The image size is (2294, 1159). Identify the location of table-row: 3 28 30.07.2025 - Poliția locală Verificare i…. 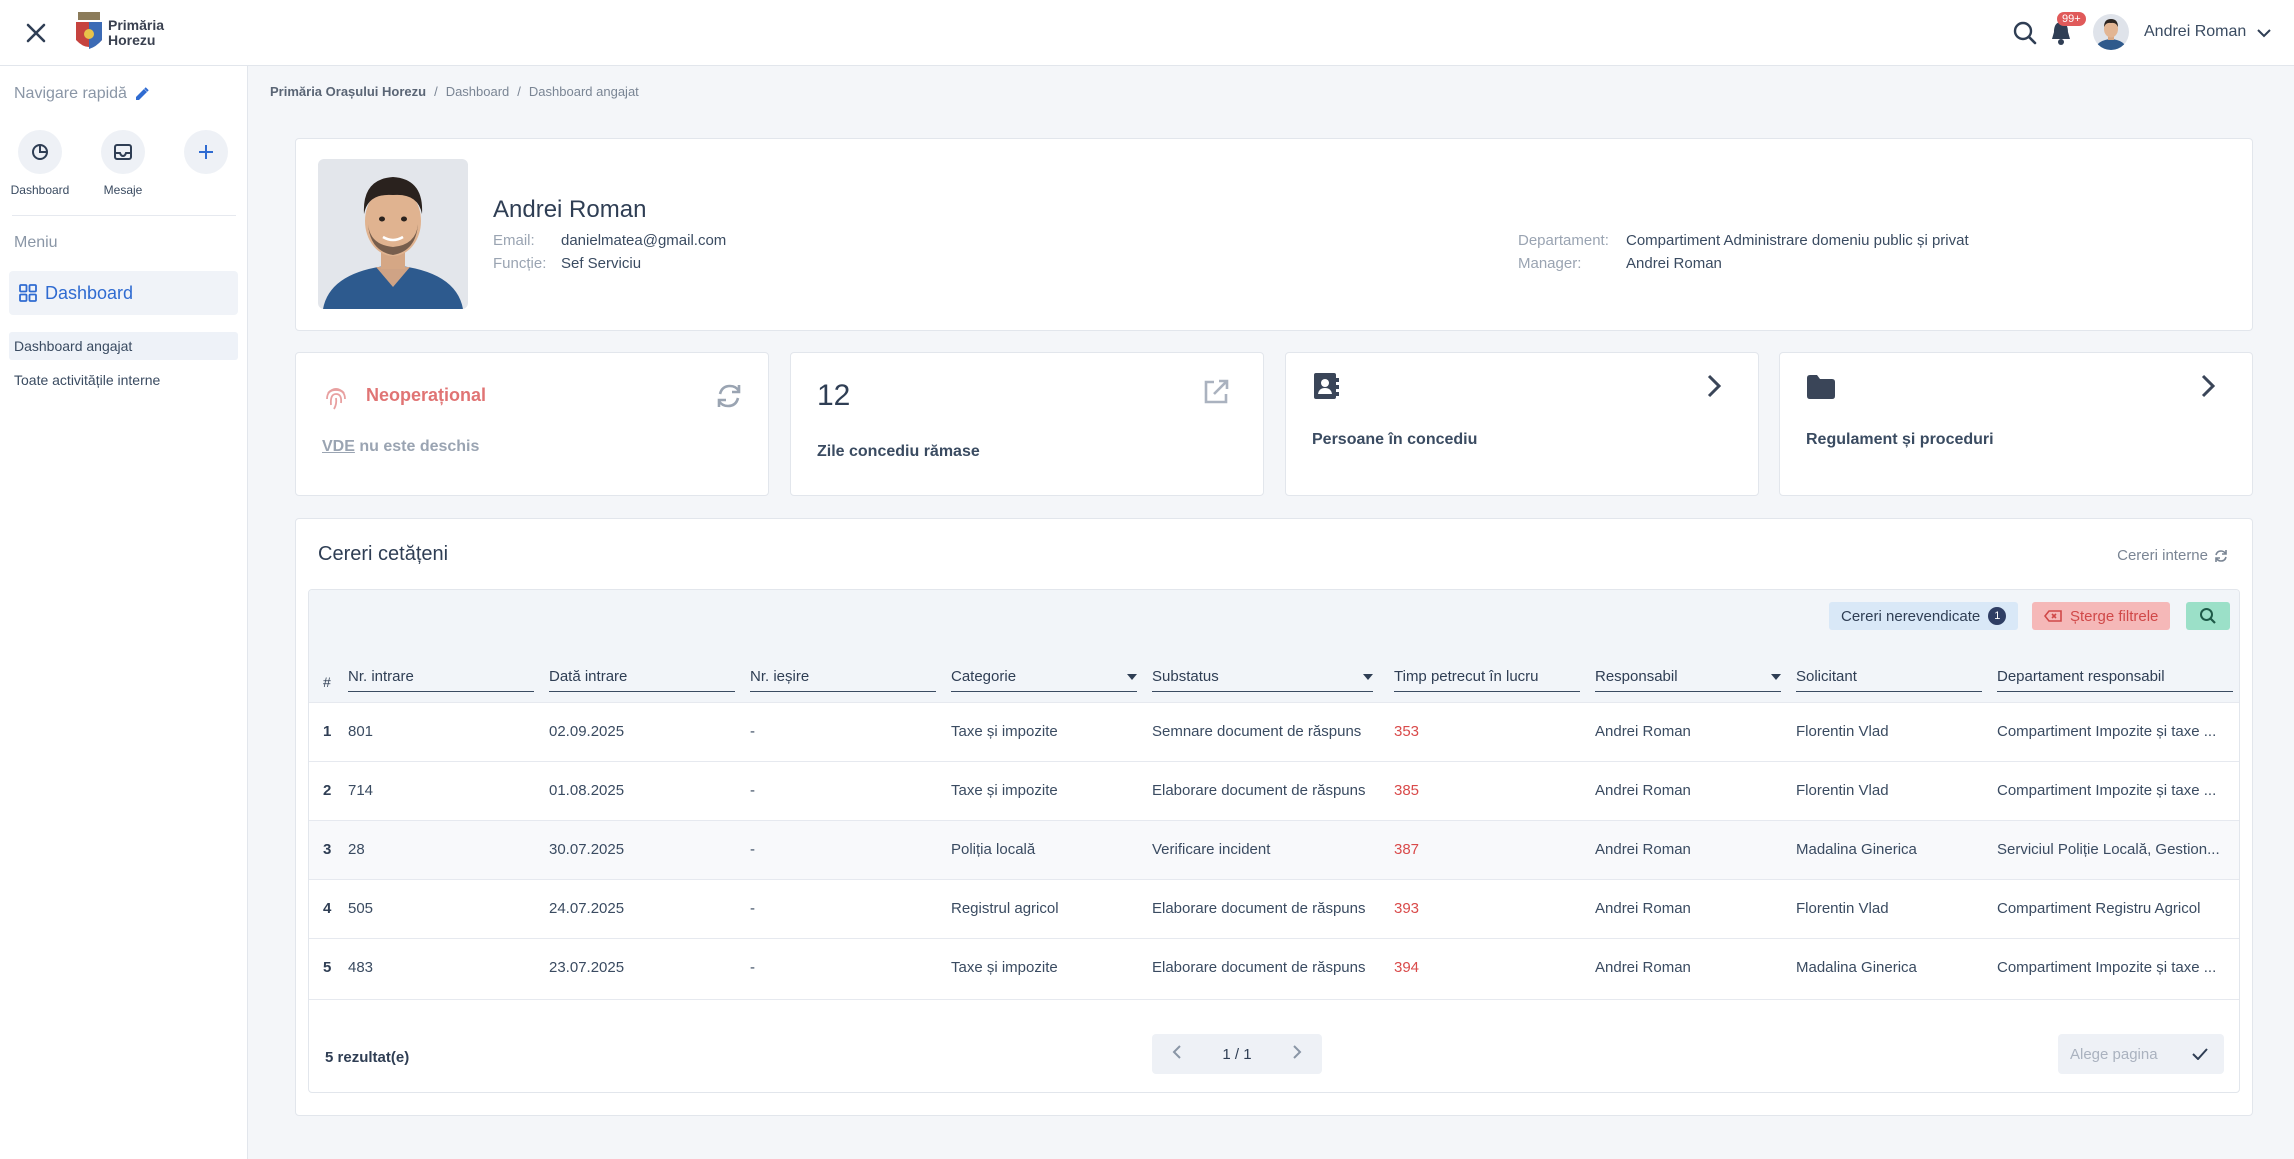
(1274, 849).